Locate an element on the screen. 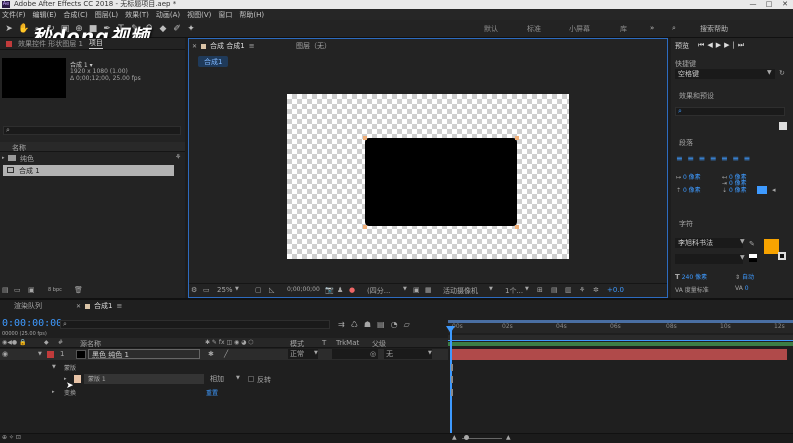  indent-left-field: ↦ 0 像素 is located at coordinates (688, 176).